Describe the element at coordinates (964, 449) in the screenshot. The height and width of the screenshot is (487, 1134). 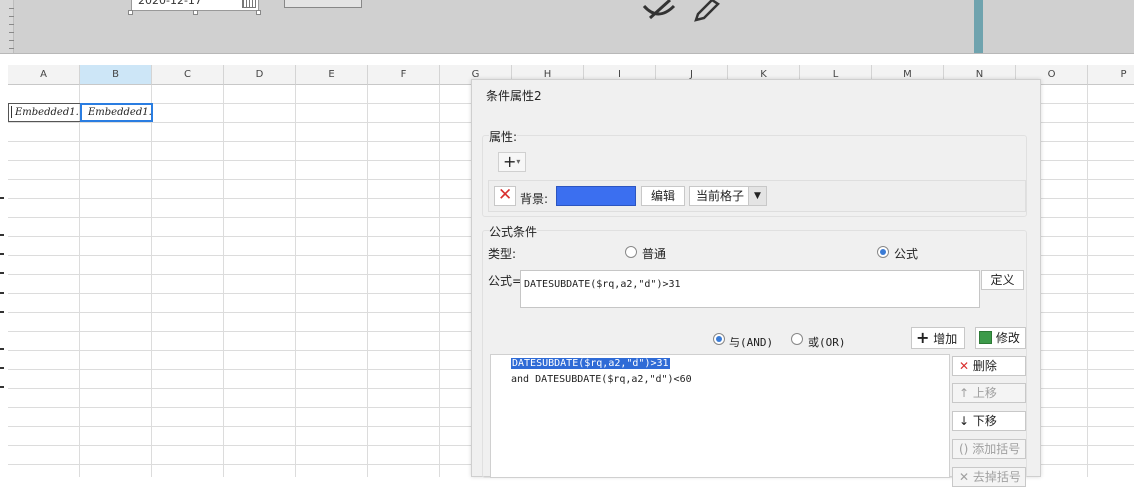
I see `bracket-icon: ()` at that location.